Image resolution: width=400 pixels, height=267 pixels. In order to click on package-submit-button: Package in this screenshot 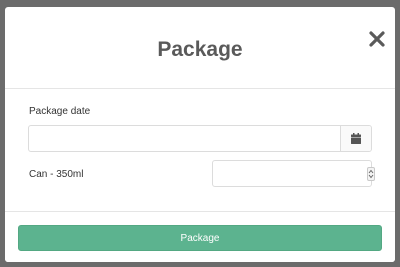, I will do `click(200, 238)`.